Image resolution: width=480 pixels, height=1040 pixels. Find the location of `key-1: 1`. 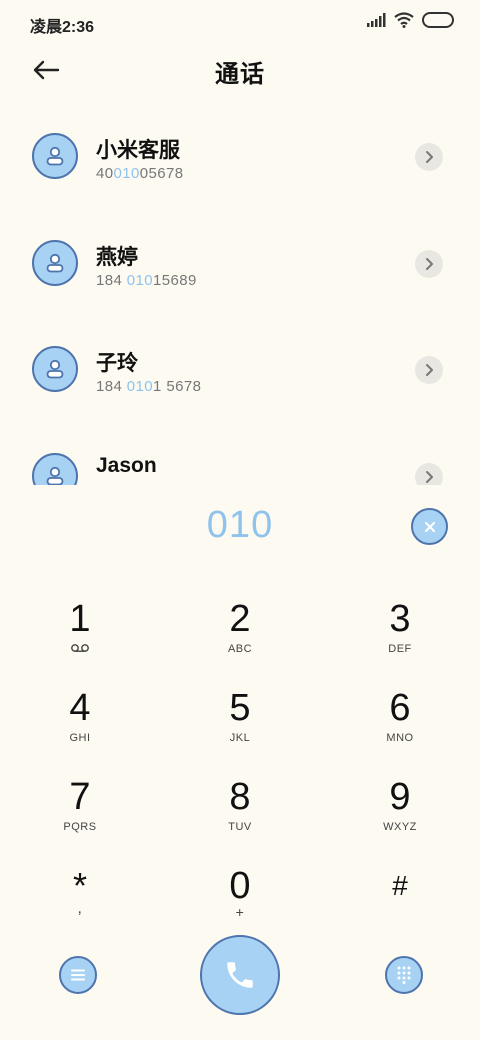

key-1: 1 is located at coordinates (80, 639).